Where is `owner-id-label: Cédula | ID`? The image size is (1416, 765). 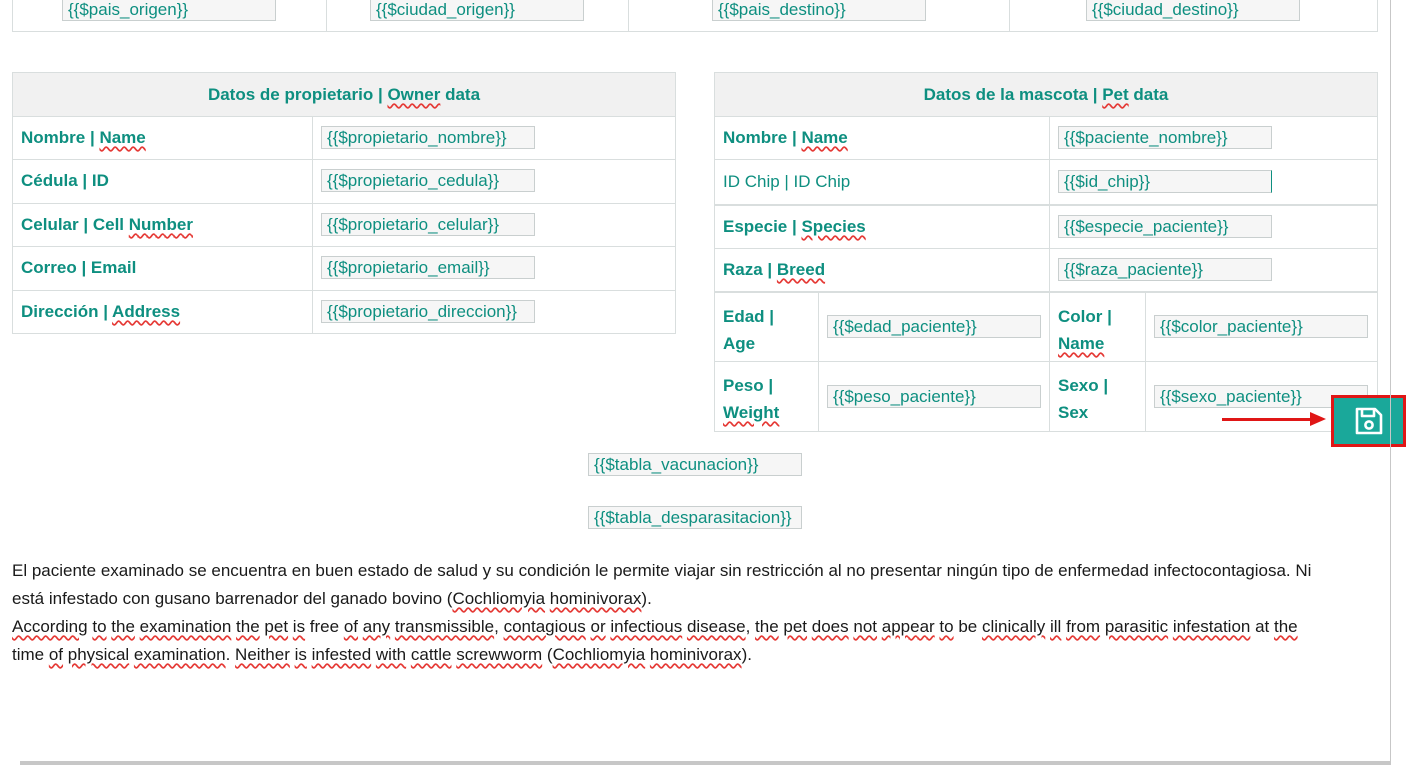
owner-id-label: Cédula | ID is located at coordinates (65, 180).